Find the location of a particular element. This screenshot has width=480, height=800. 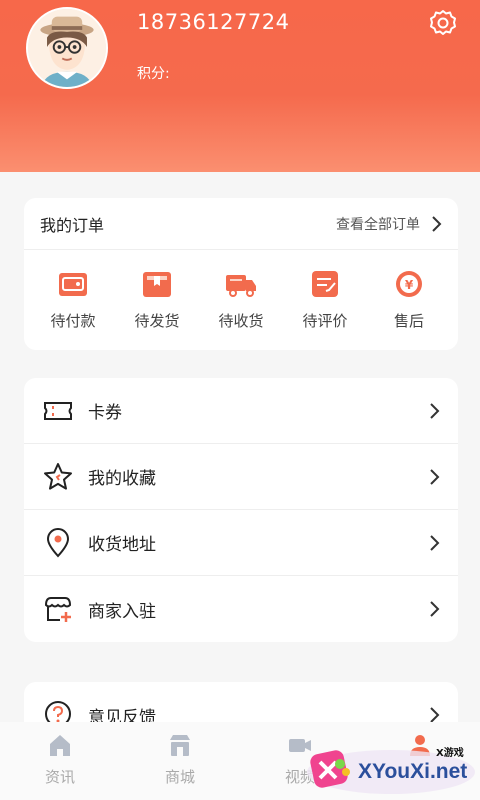

phone-number: 18736127724 is located at coordinates (213, 22).